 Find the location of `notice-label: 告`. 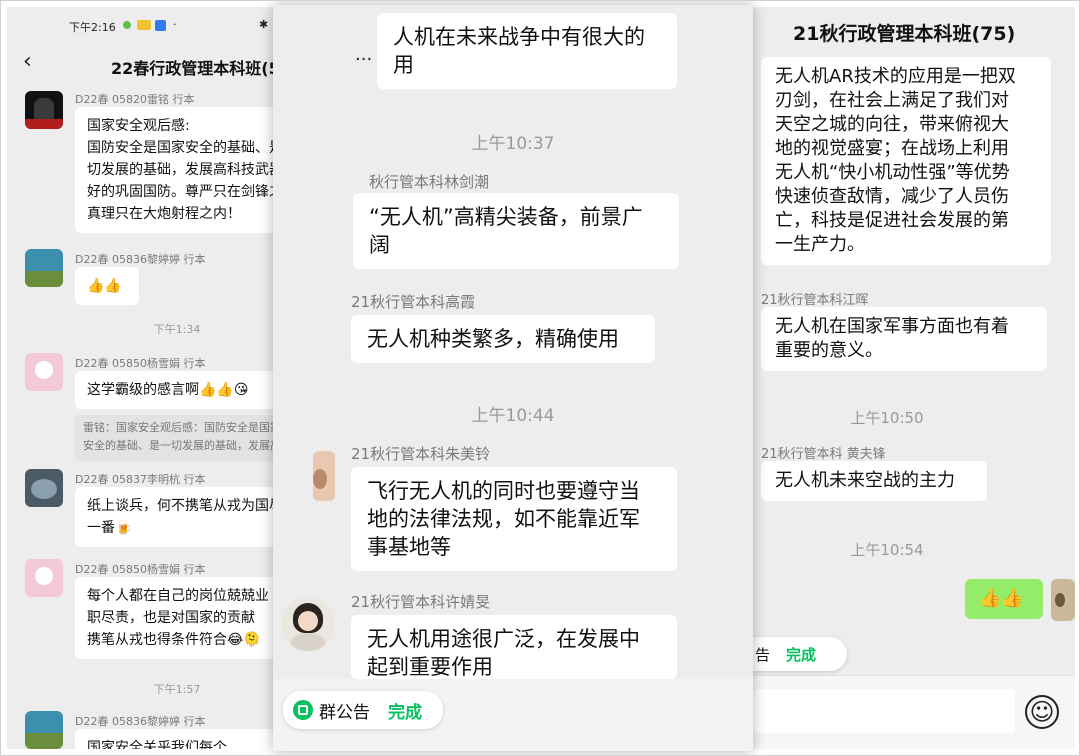

notice-label: 告 is located at coordinates (763, 654).